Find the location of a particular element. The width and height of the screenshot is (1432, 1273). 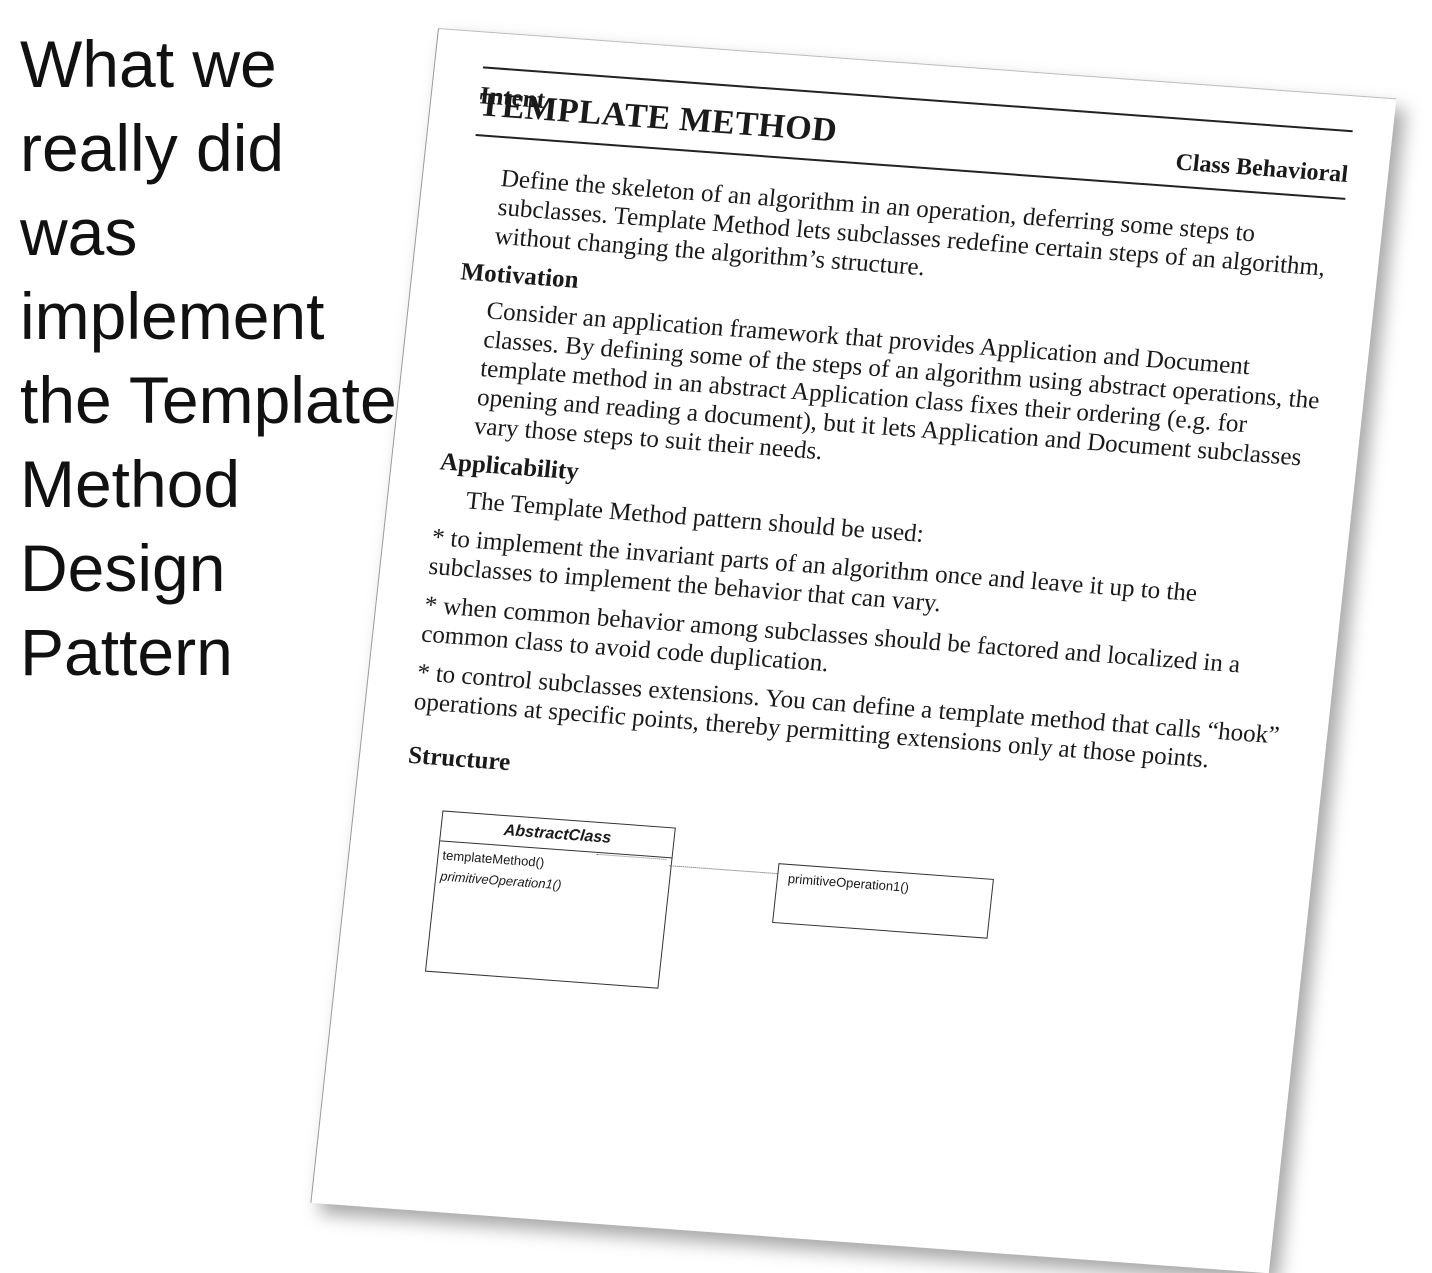

slide-title-line: implement is located at coordinates (172, 316).